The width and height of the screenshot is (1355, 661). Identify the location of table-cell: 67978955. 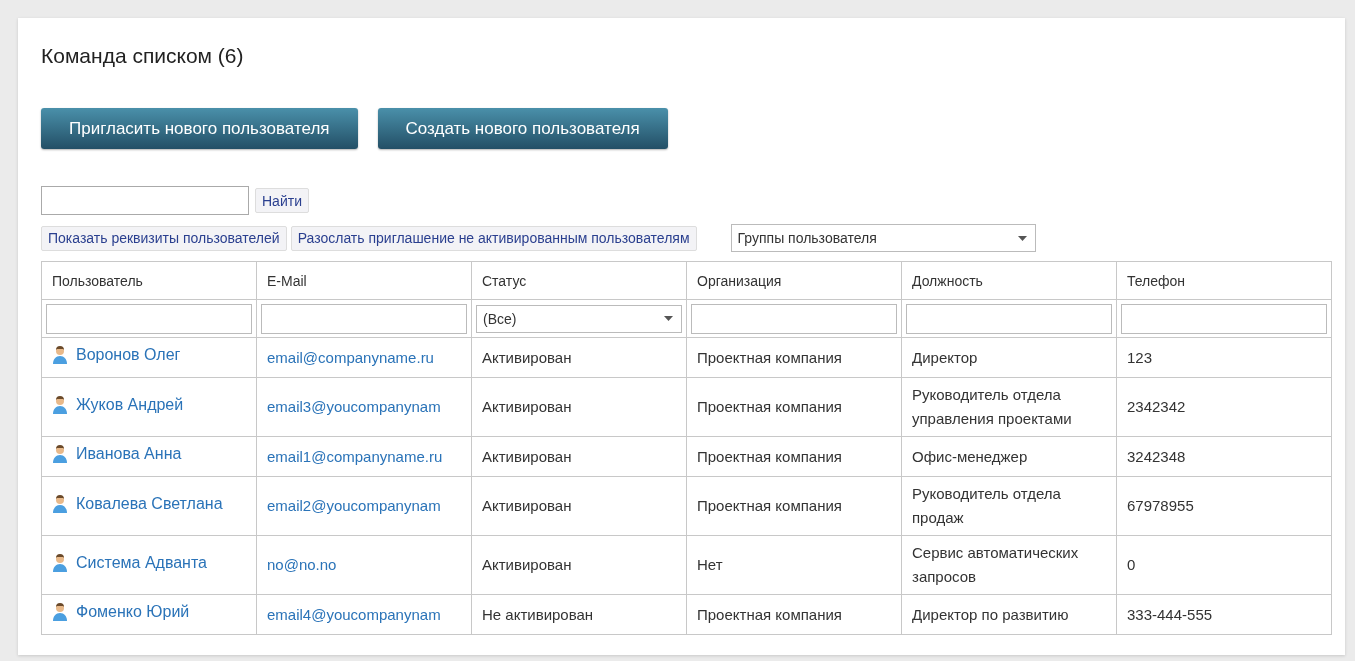
(1160, 505).